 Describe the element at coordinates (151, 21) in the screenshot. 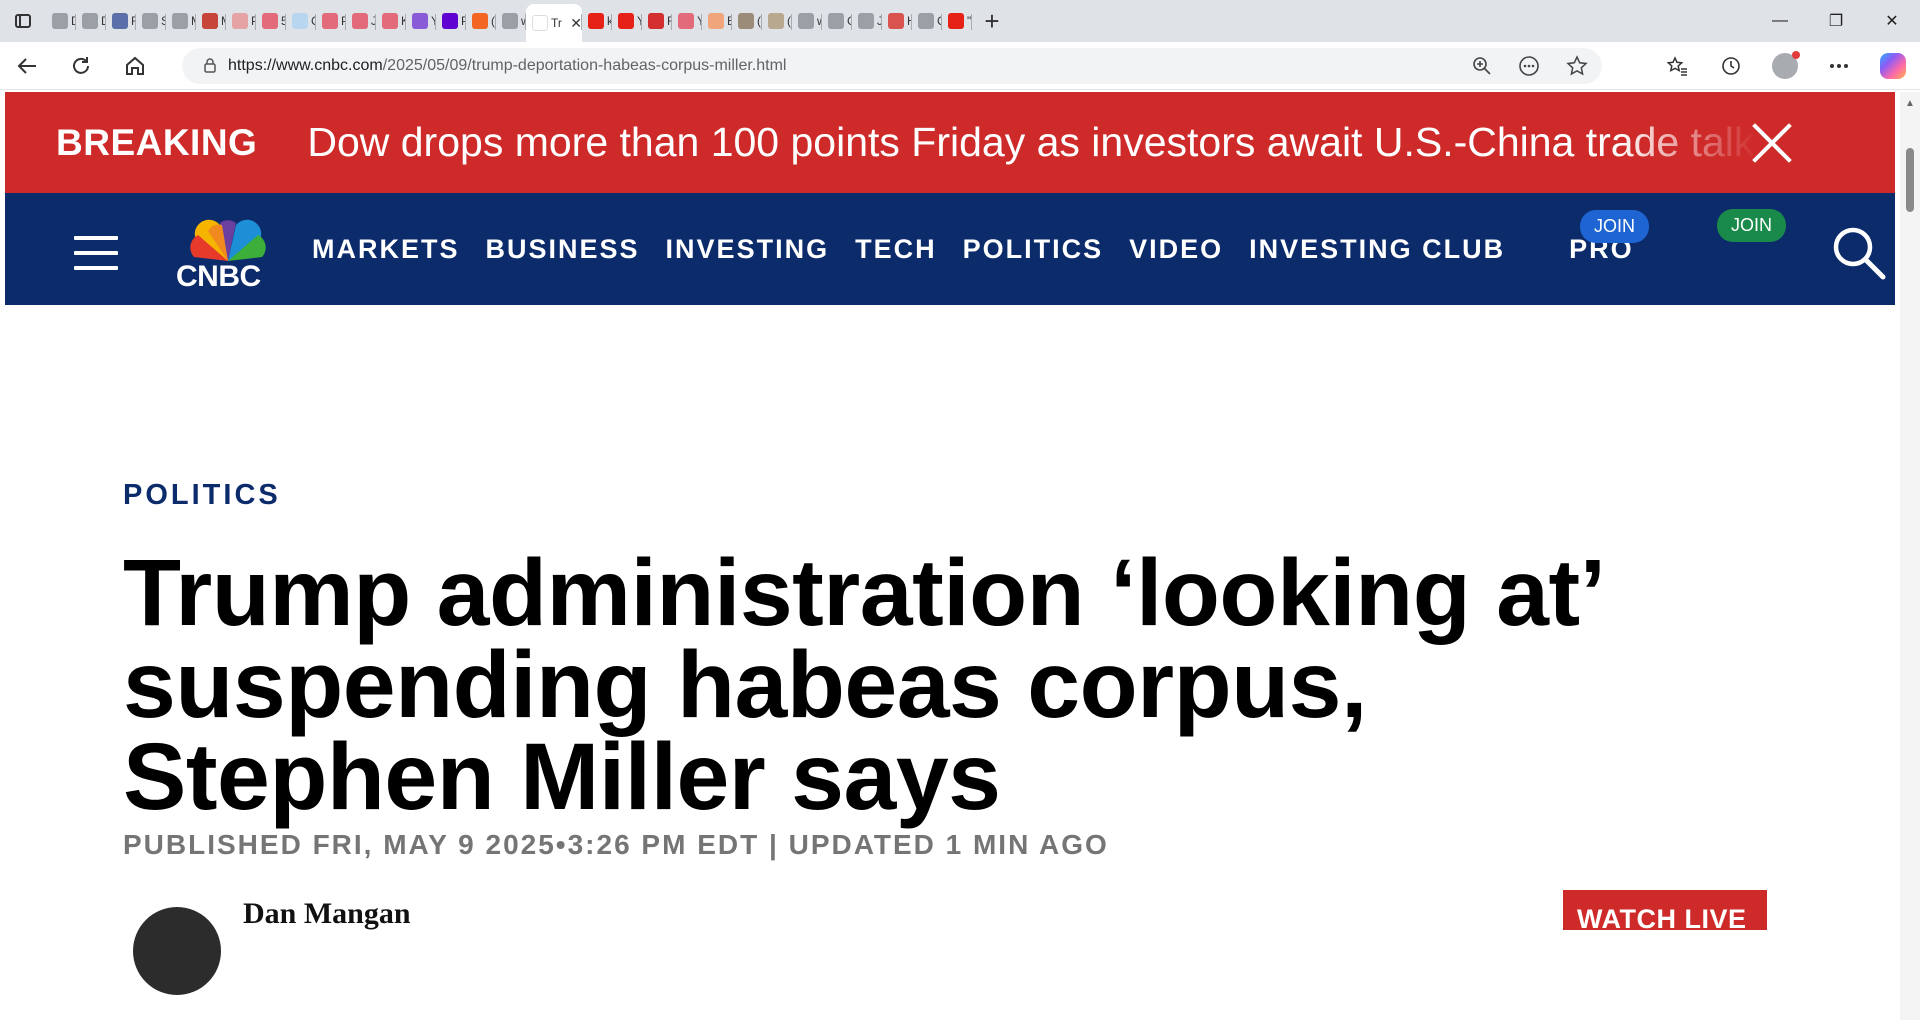

I see `browser-tab: Sl` at that location.